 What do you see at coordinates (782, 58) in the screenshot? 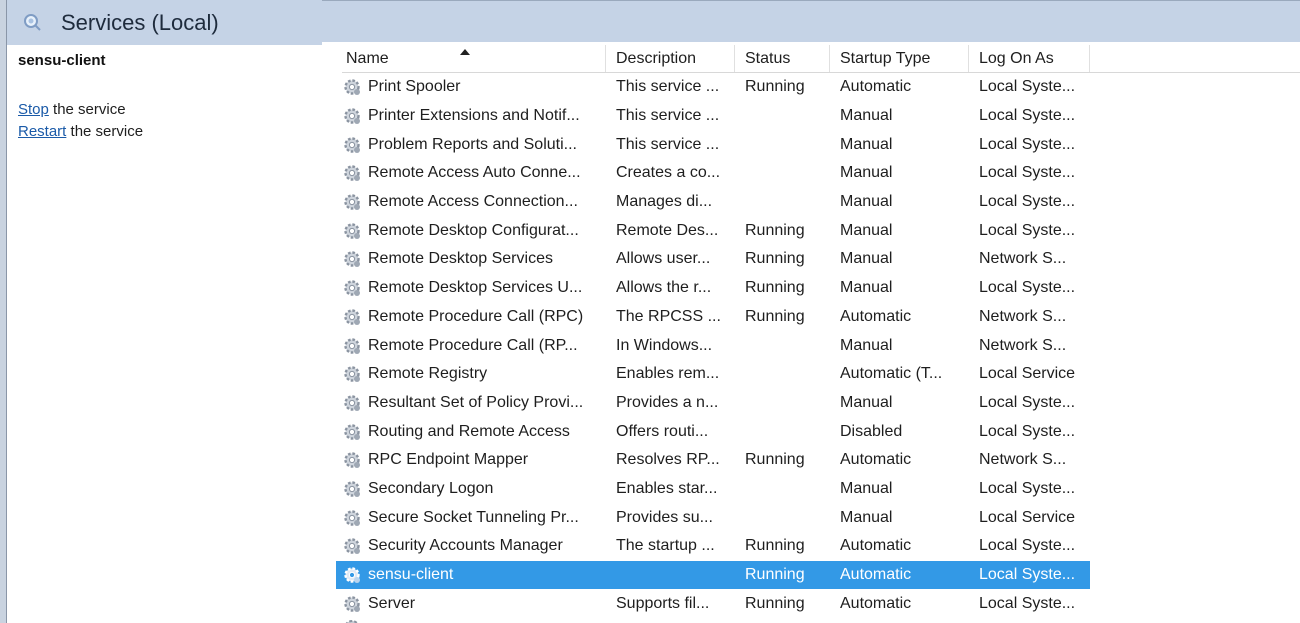
I see `column-header-status: Status` at bounding box center [782, 58].